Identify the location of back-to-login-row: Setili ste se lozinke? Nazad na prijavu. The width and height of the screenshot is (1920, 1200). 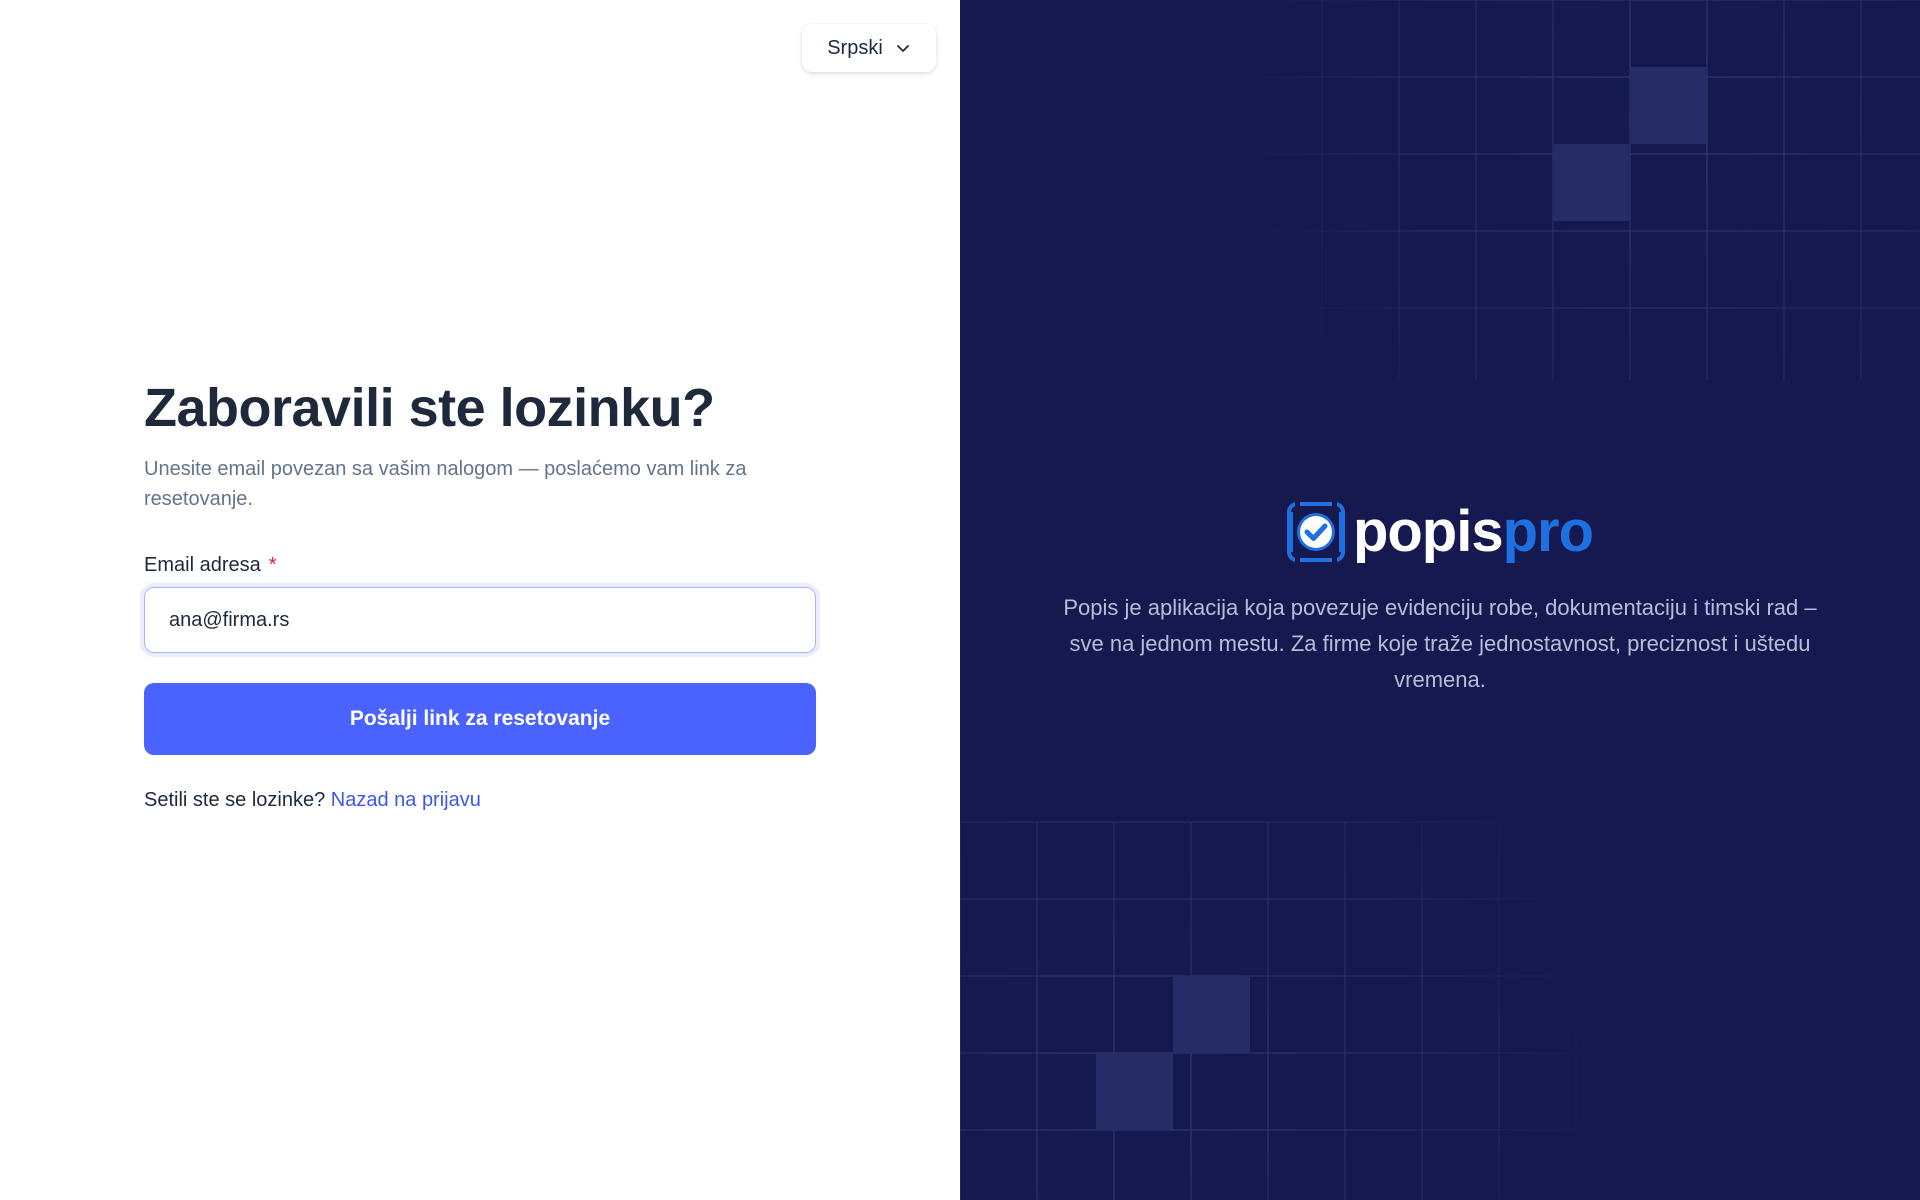
(480, 800).